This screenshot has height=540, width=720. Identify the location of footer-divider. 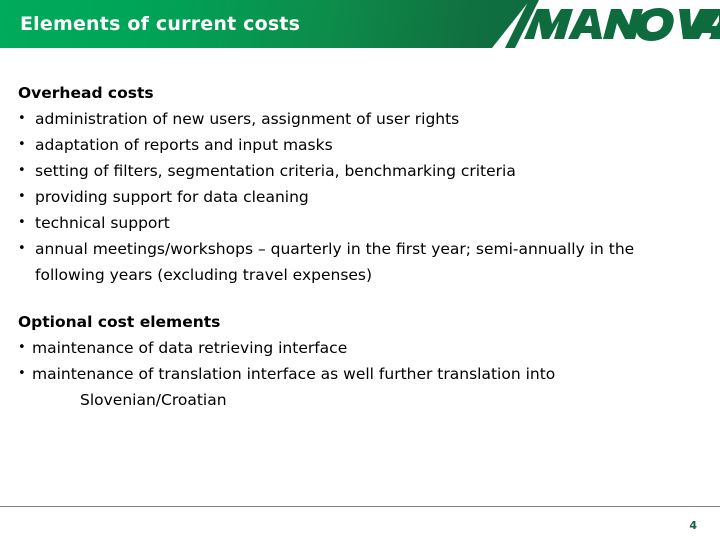
(360, 506).